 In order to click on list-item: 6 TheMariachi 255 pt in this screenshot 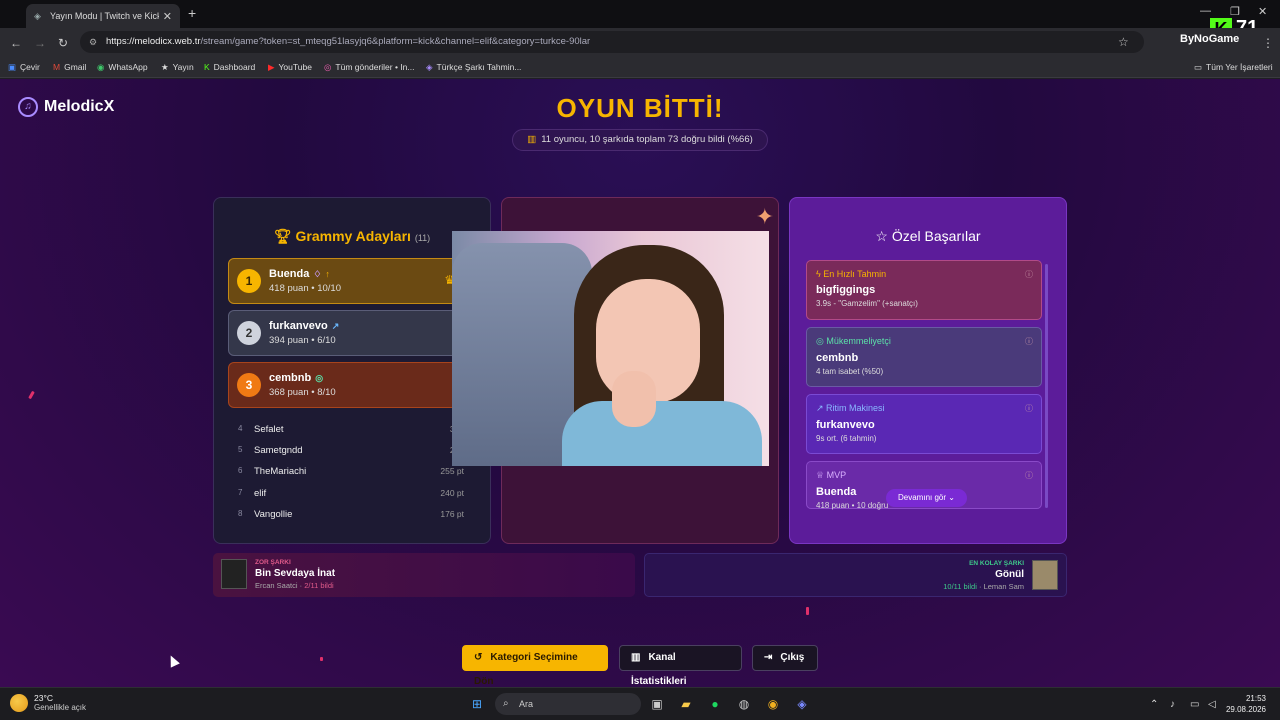, I will do `click(351, 471)`.